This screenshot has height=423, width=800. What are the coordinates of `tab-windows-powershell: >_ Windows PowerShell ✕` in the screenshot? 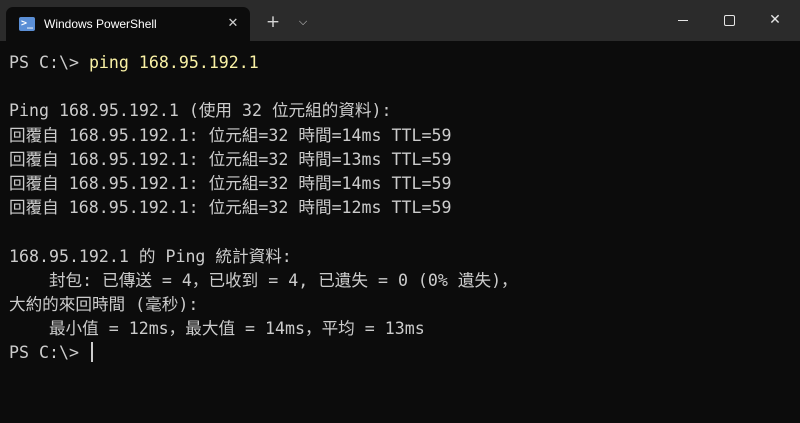 It's located at (128, 24).